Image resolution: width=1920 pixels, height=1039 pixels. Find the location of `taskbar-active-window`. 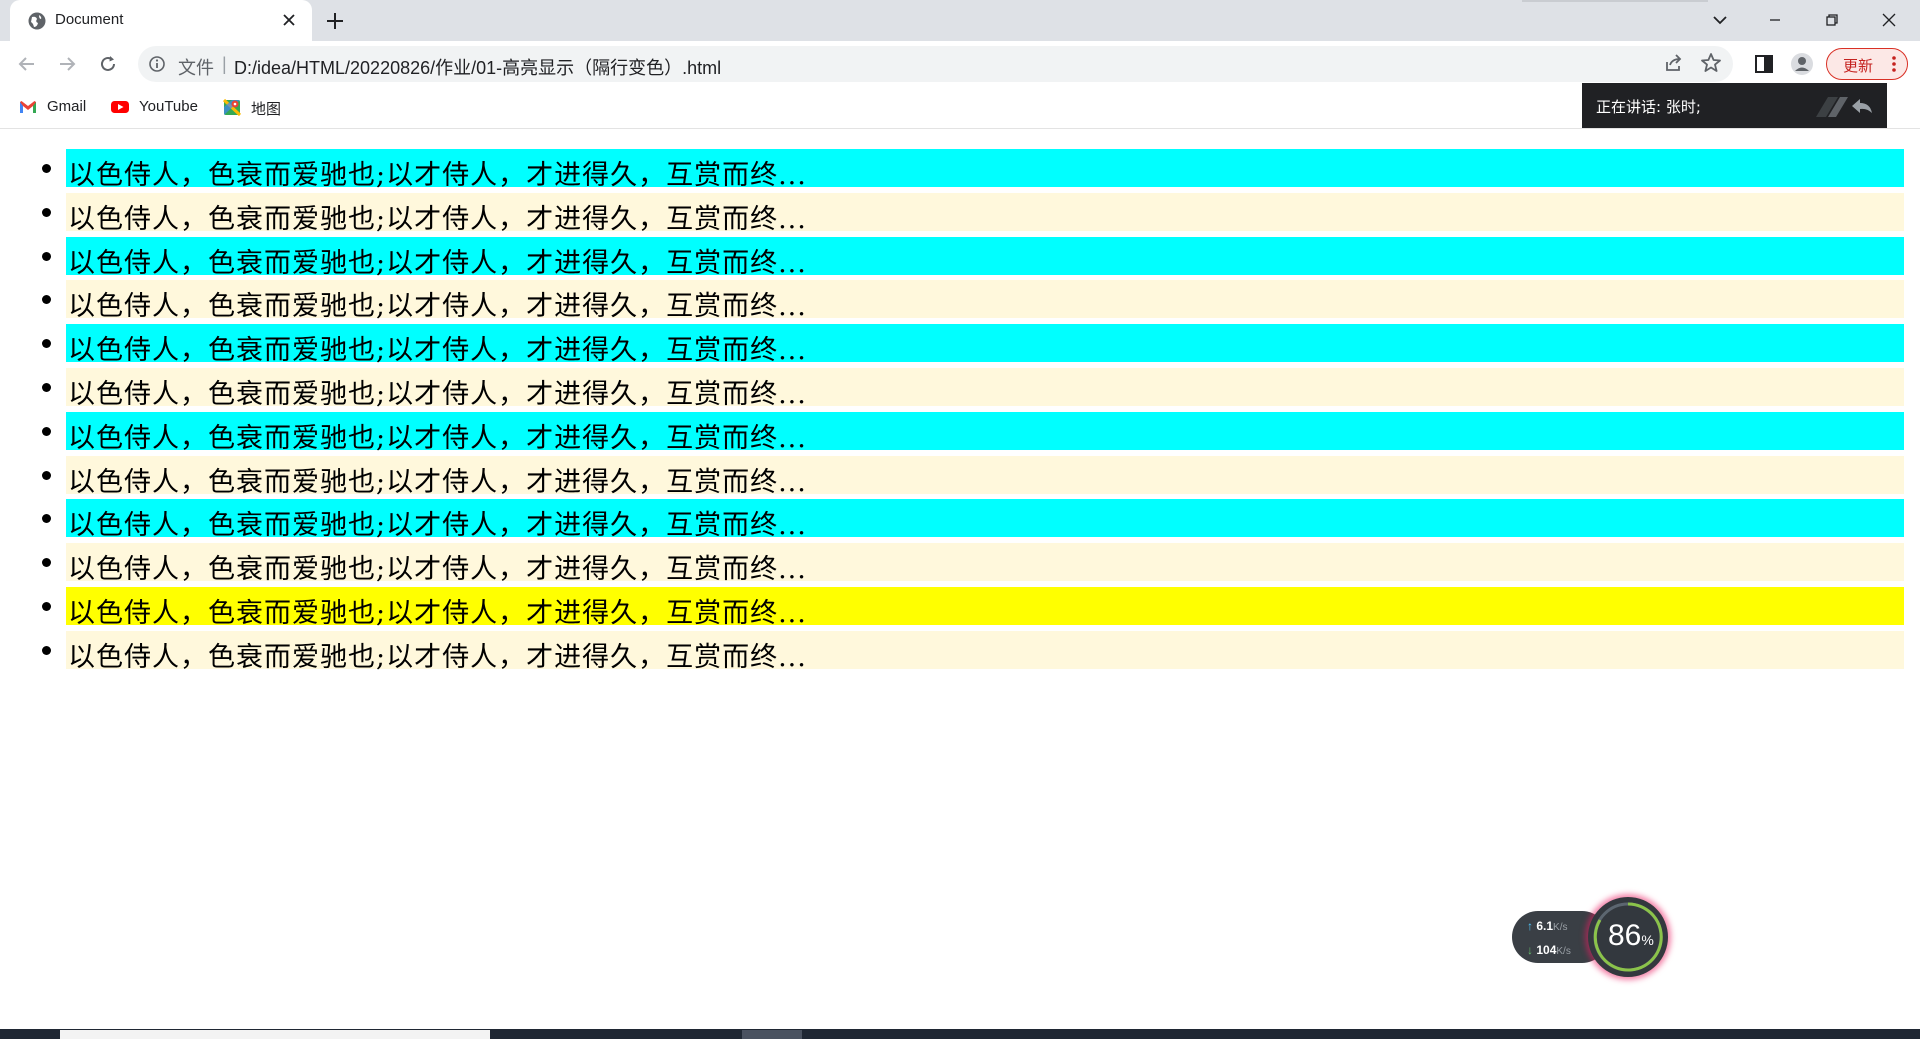

taskbar-active-window is located at coordinates (275, 1034).